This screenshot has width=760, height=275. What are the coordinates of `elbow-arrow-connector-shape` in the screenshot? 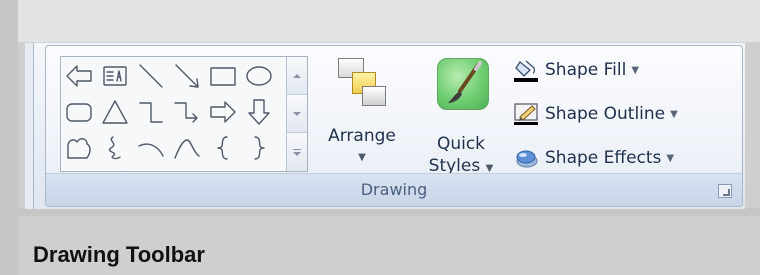 It's located at (187, 112).